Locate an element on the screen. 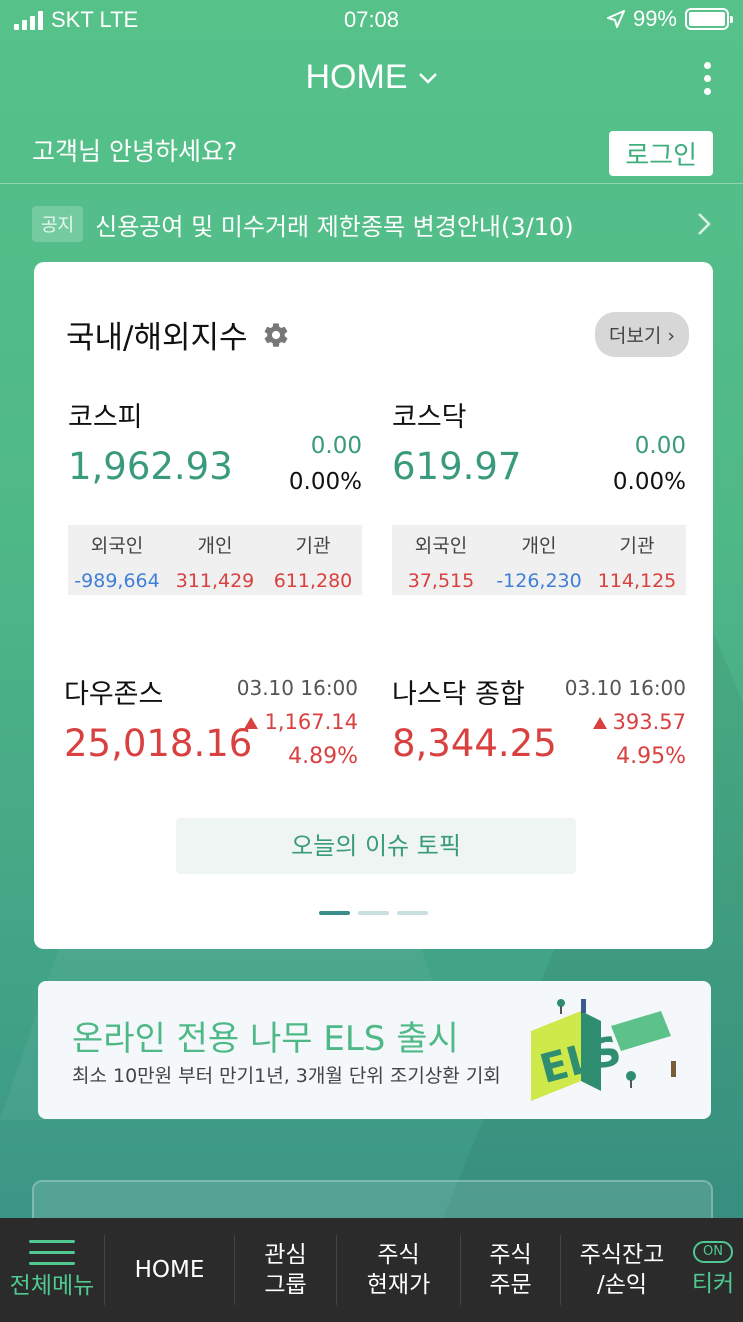 Image resolution: width=743 pixels, height=1322 pixels. nav-label: 전체메뉴 is located at coordinates (52, 1285).